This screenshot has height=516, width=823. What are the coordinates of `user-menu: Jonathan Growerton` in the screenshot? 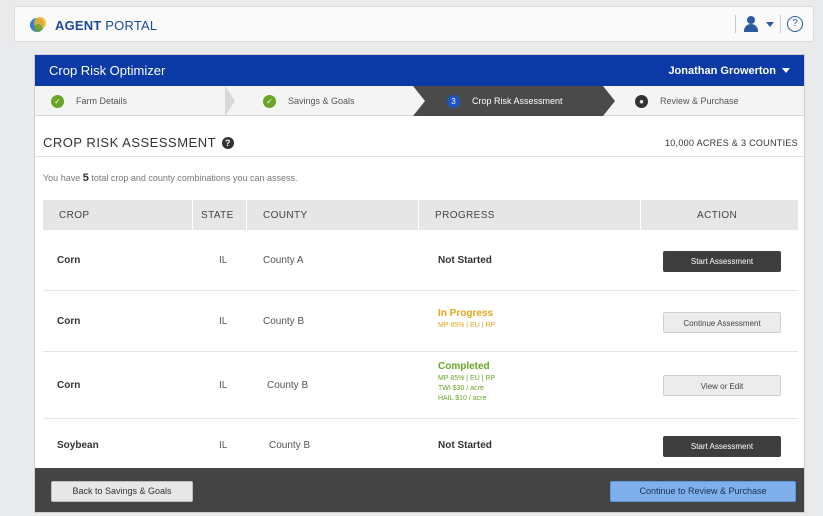 It's located at (729, 71).